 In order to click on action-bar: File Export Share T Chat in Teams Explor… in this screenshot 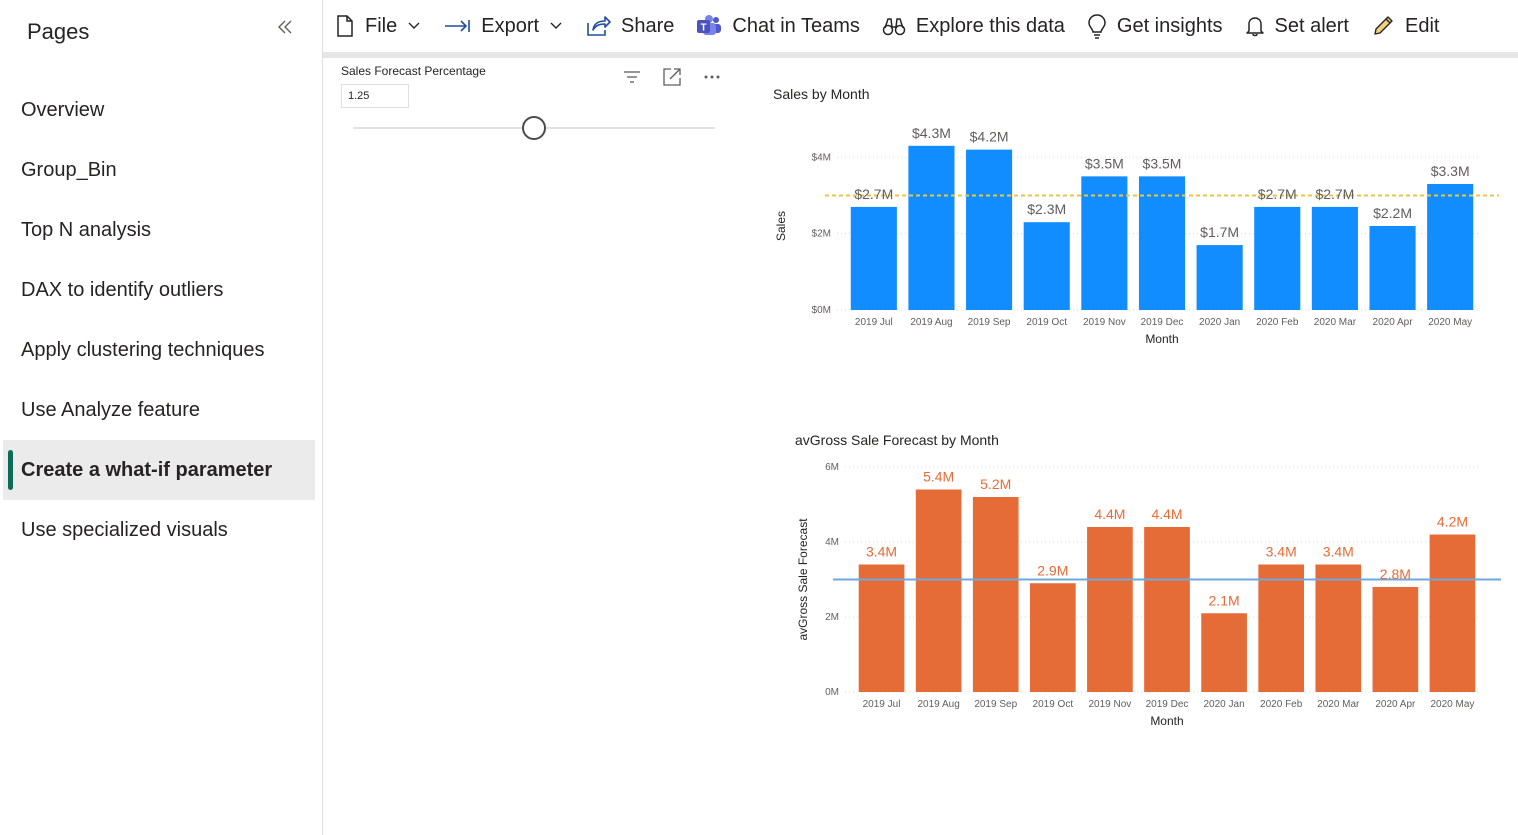, I will do `click(920, 29)`.